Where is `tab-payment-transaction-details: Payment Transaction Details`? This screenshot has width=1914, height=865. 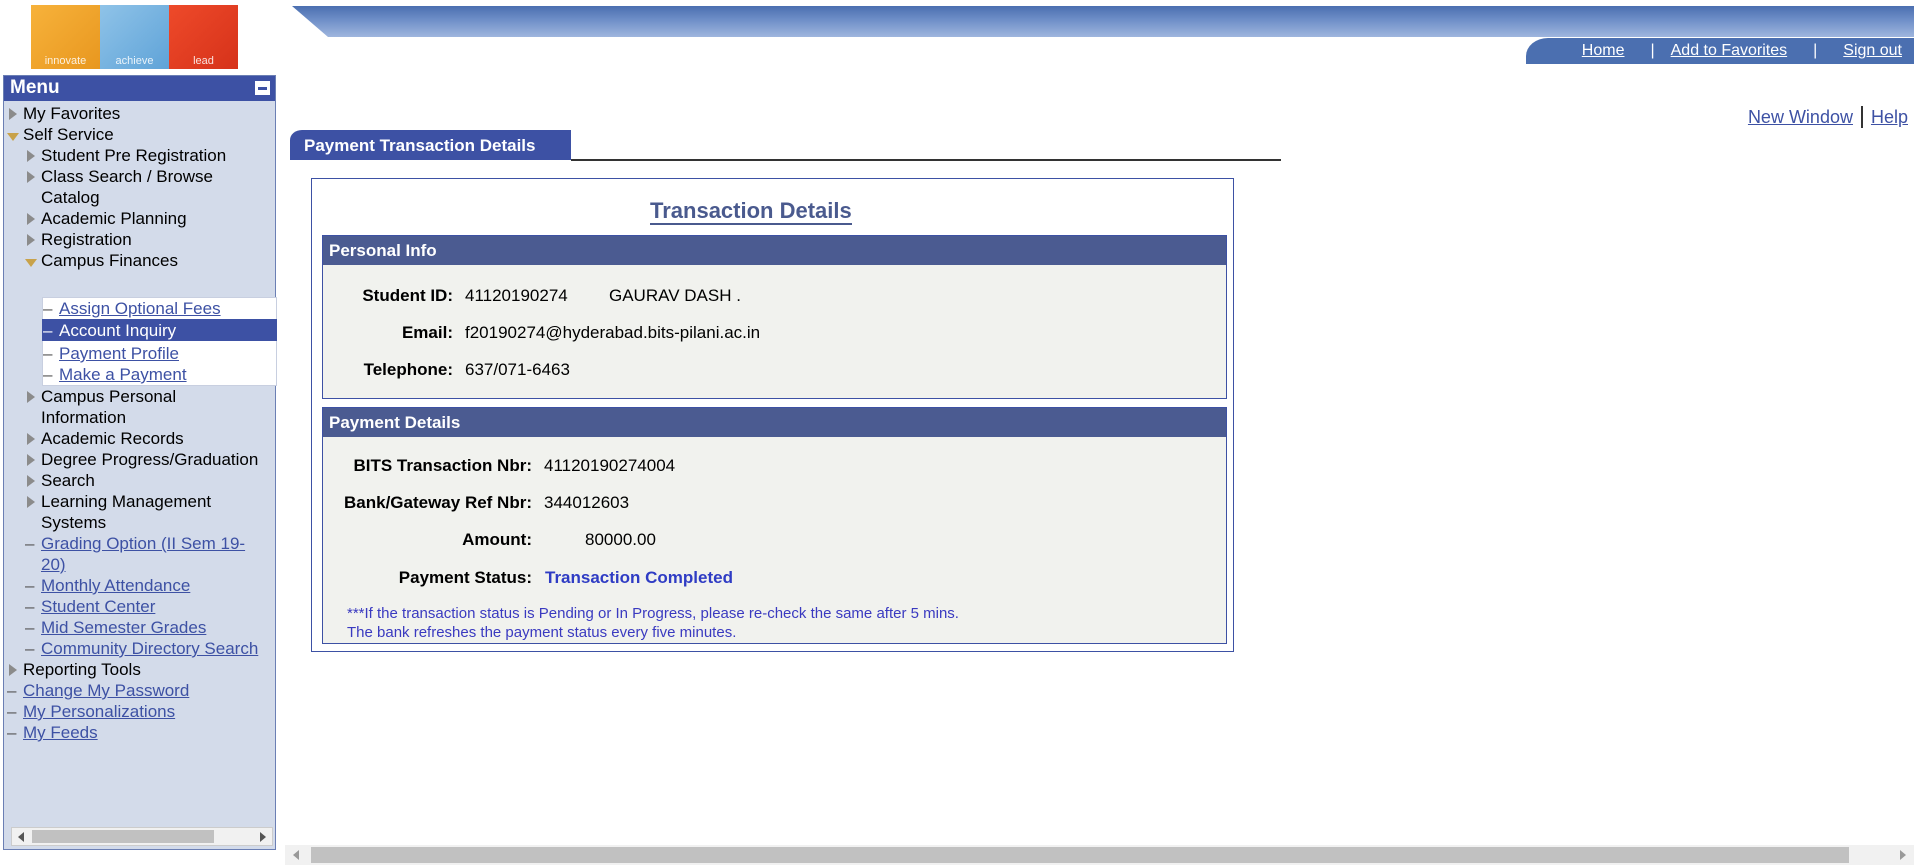
tab-payment-transaction-details: Payment Transaction Details is located at coordinates (430, 145).